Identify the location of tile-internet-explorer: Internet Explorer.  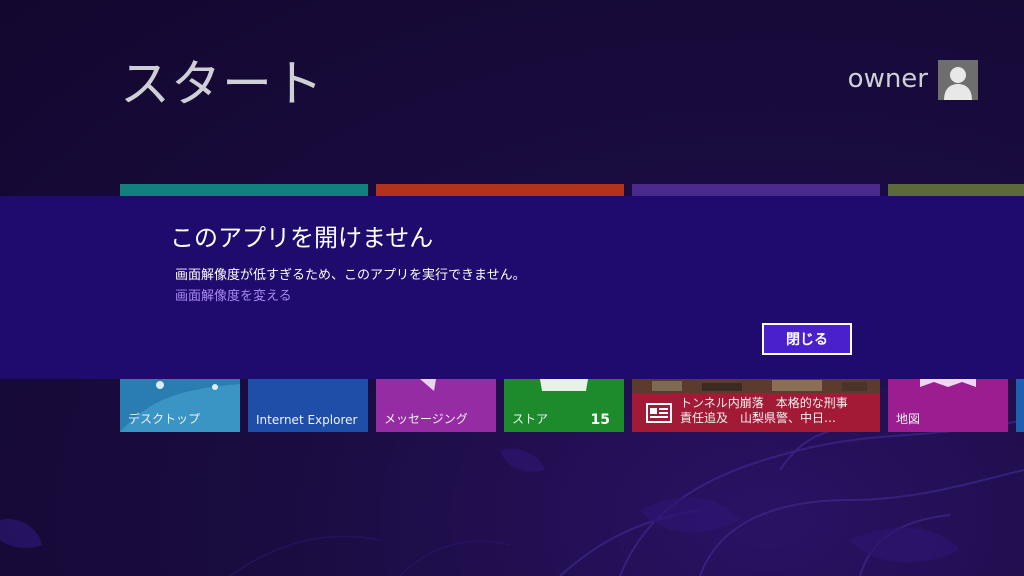
(308, 405).